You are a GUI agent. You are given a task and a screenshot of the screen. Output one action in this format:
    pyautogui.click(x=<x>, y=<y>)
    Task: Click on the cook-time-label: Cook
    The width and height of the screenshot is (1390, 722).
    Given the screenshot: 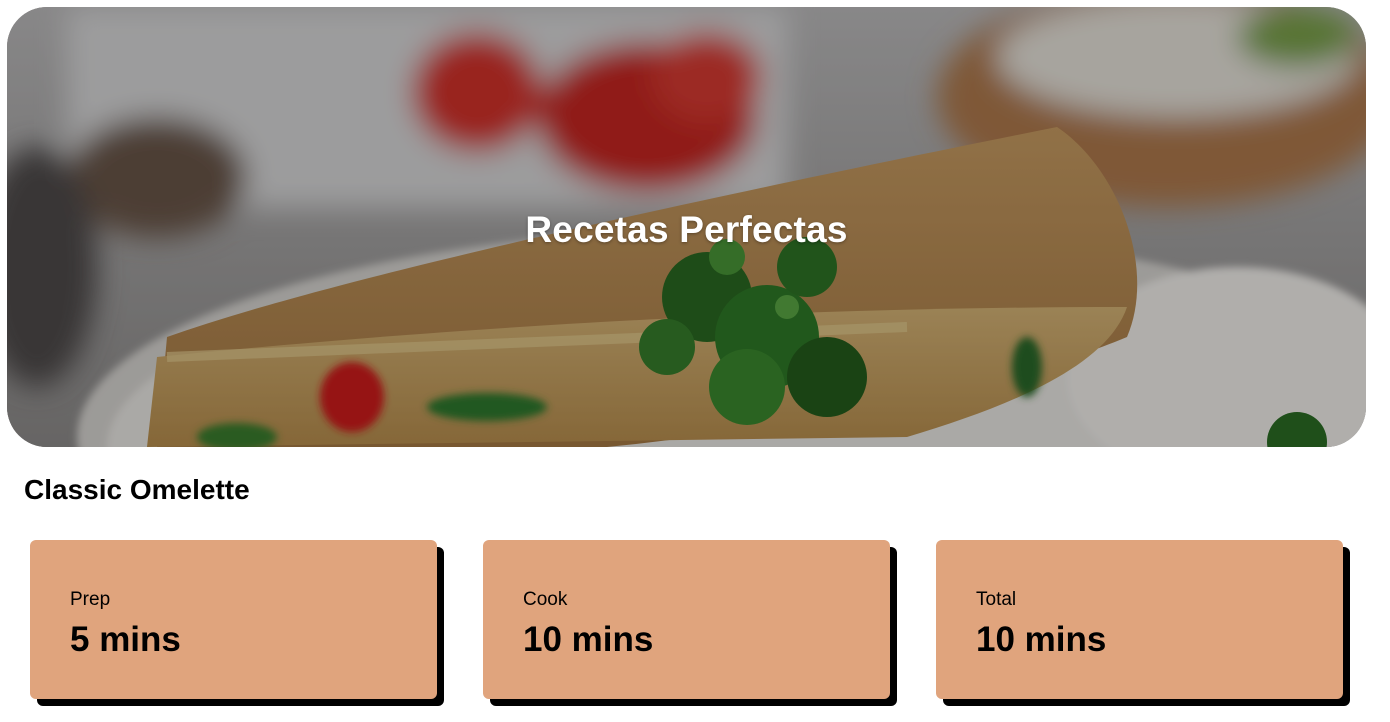 What is the action you would take?
    pyautogui.click(x=545, y=599)
    